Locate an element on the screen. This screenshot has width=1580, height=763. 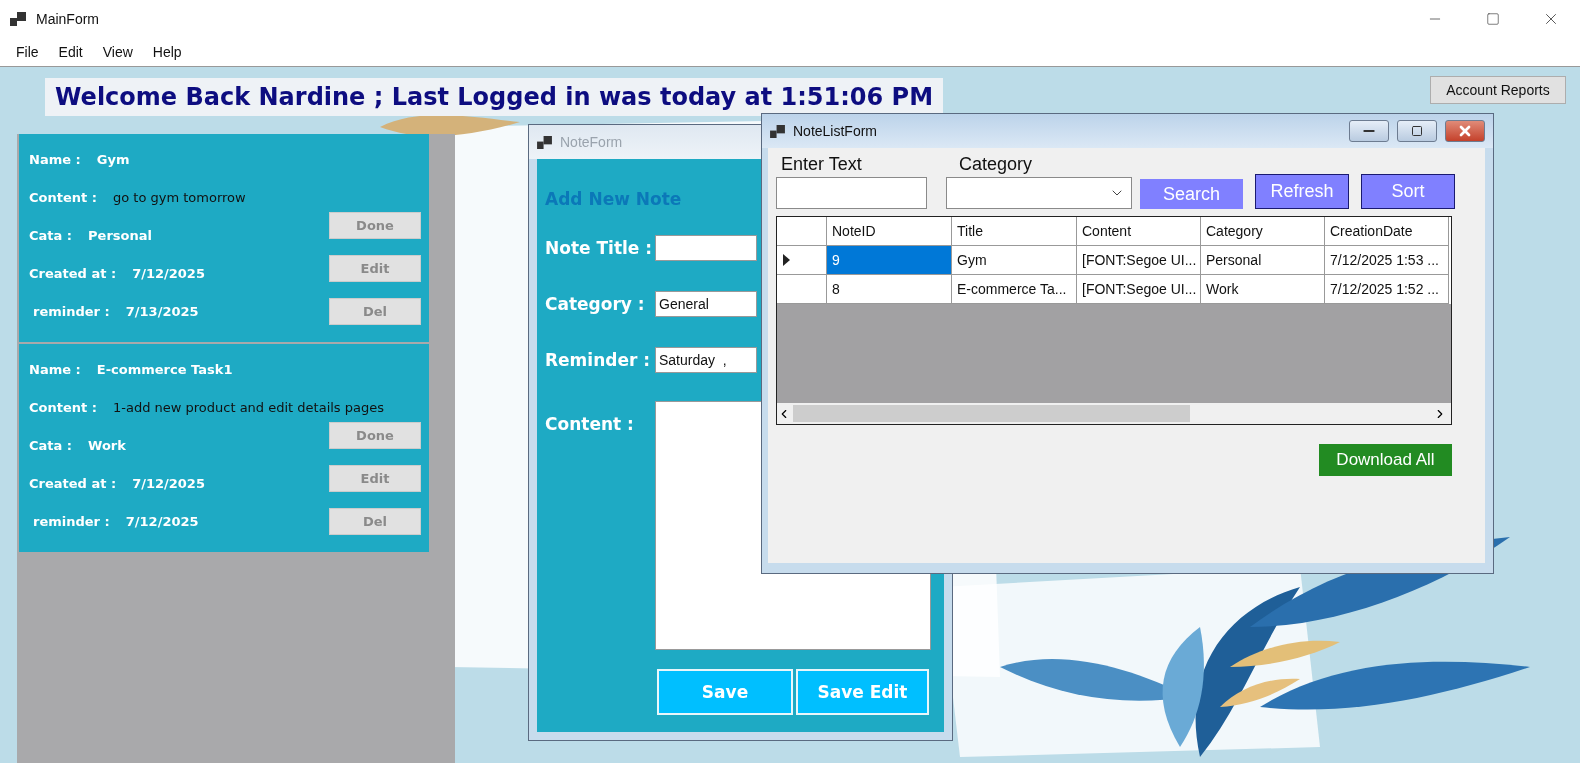
input-field is located at coordinates (706, 248).